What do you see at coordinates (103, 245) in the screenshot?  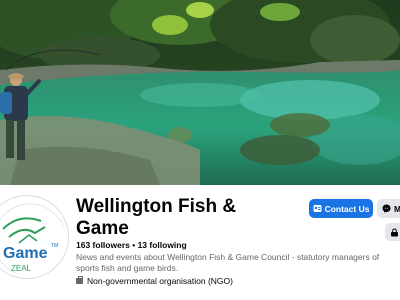 I see `followers-link: 163 followers` at bounding box center [103, 245].